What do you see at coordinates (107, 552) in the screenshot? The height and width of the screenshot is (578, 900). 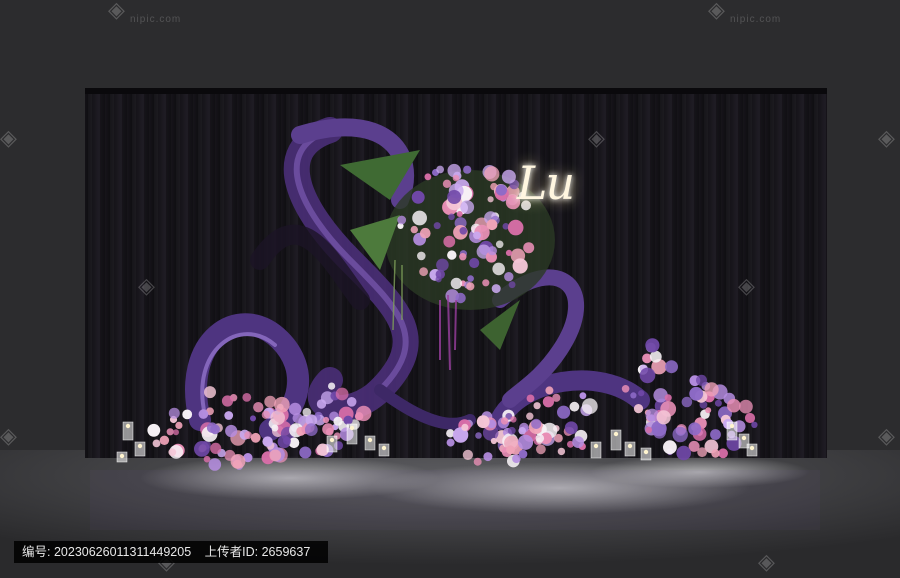 I see `id-label: 编号: 20230626011311449205` at bounding box center [107, 552].